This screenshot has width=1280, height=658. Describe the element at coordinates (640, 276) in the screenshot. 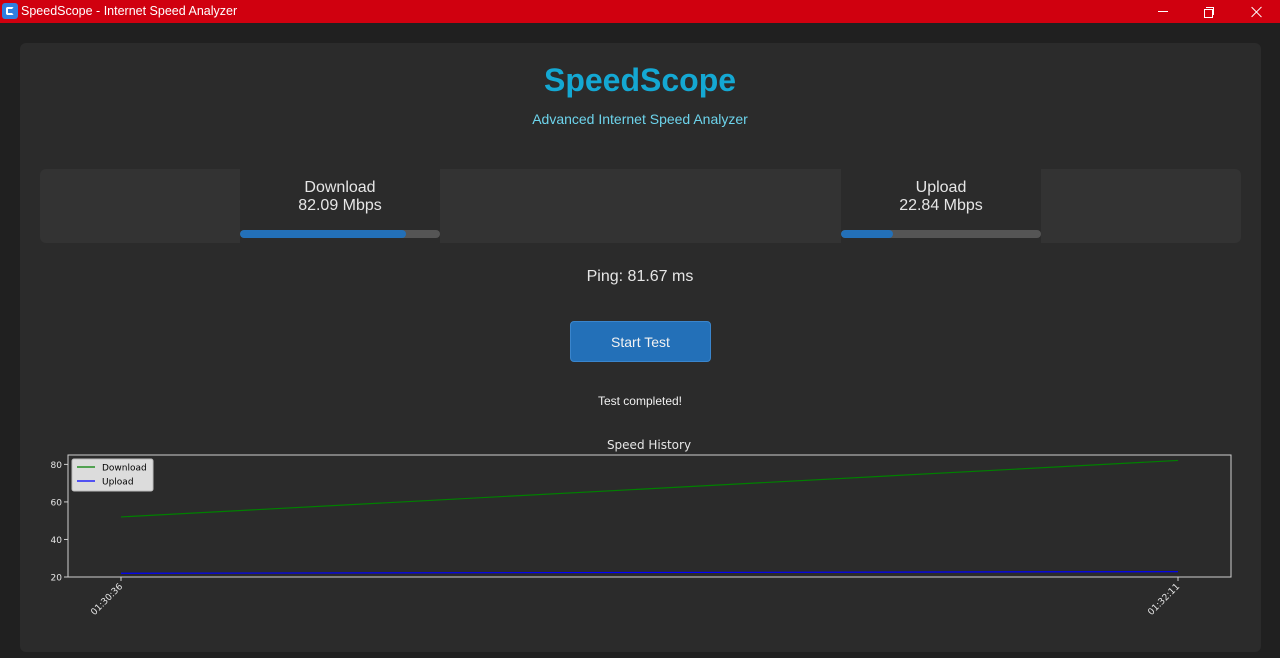

I see `ping-readout: Ping: 81.67 ms` at that location.